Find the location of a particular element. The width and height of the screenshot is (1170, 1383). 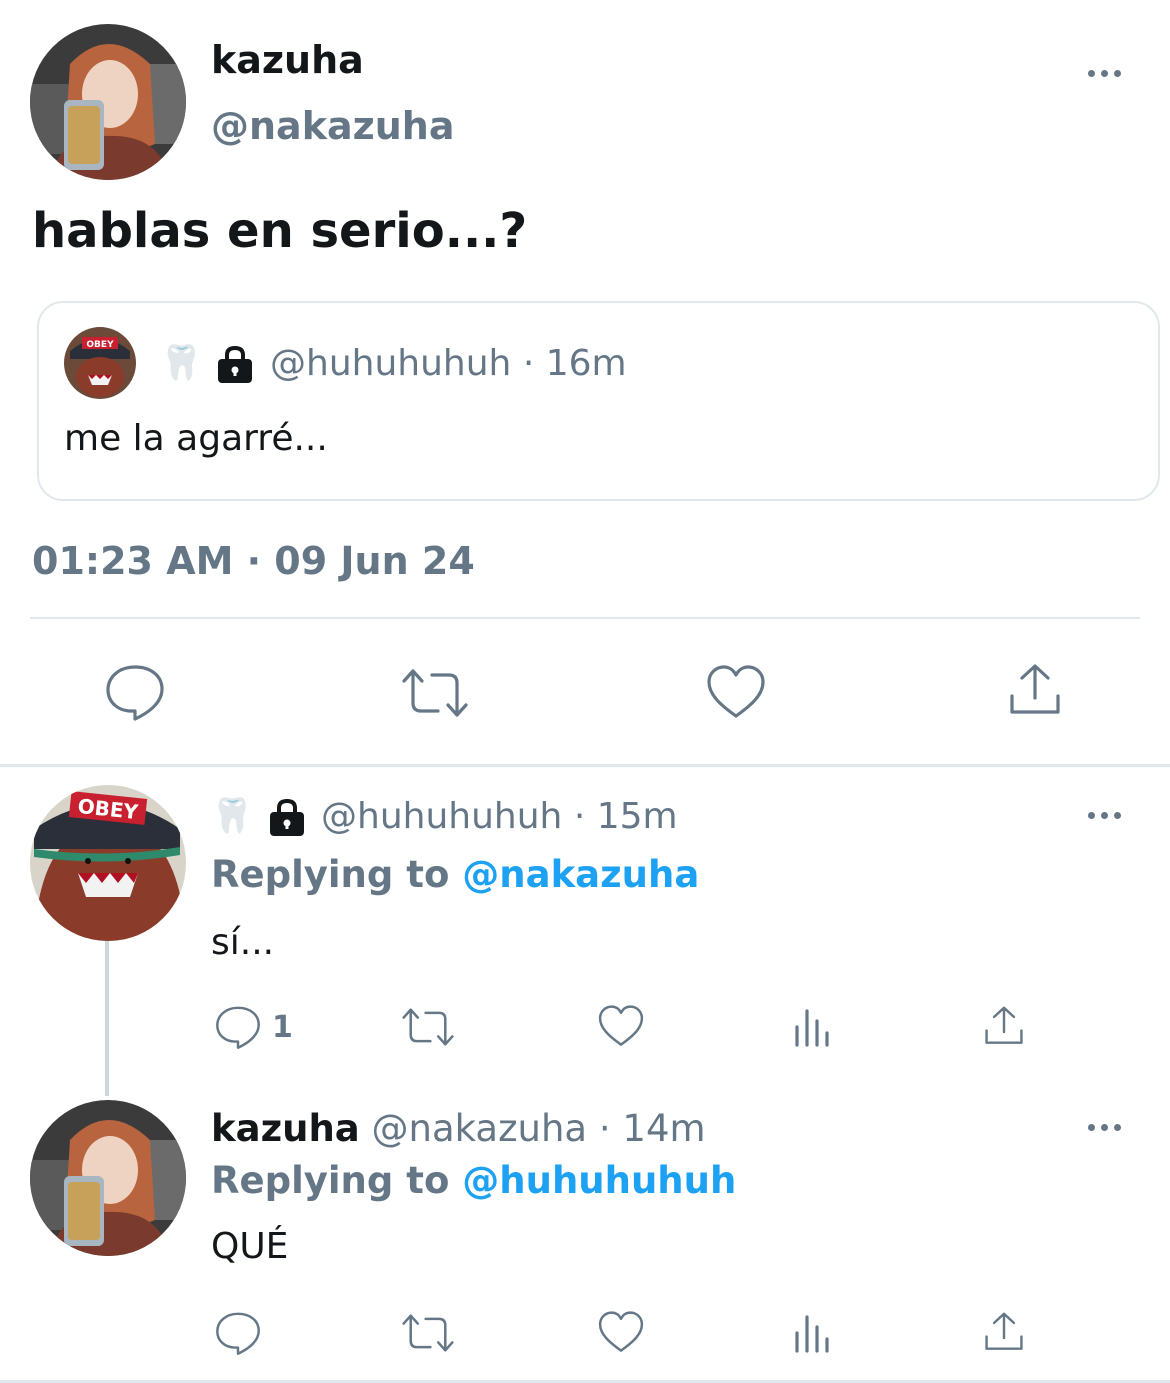

divider is located at coordinates (585, 618).